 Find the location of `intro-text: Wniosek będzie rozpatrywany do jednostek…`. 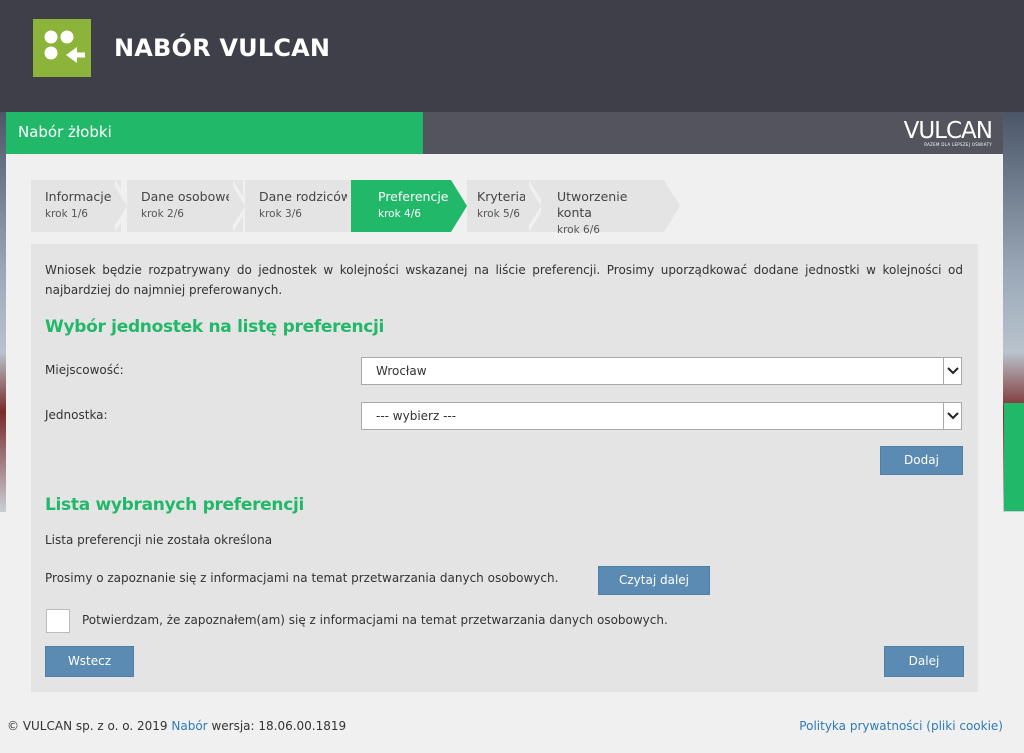

intro-text: Wniosek będzie rozpatrywany do jednostek… is located at coordinates (504, 280).